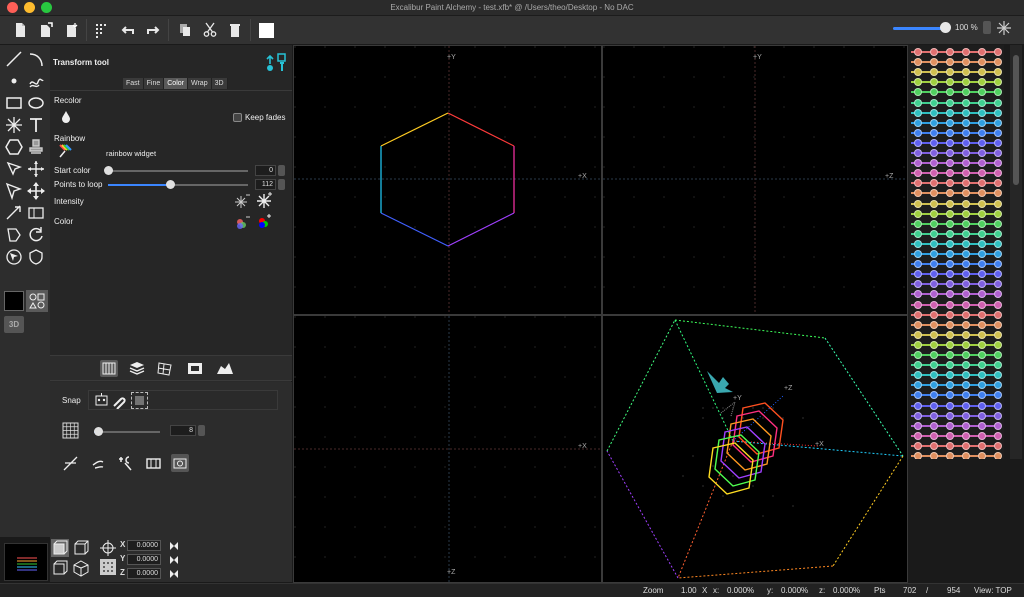 This screenshot has width=1024, height=597. I want to click on freehand-tool, so click(36, 81).